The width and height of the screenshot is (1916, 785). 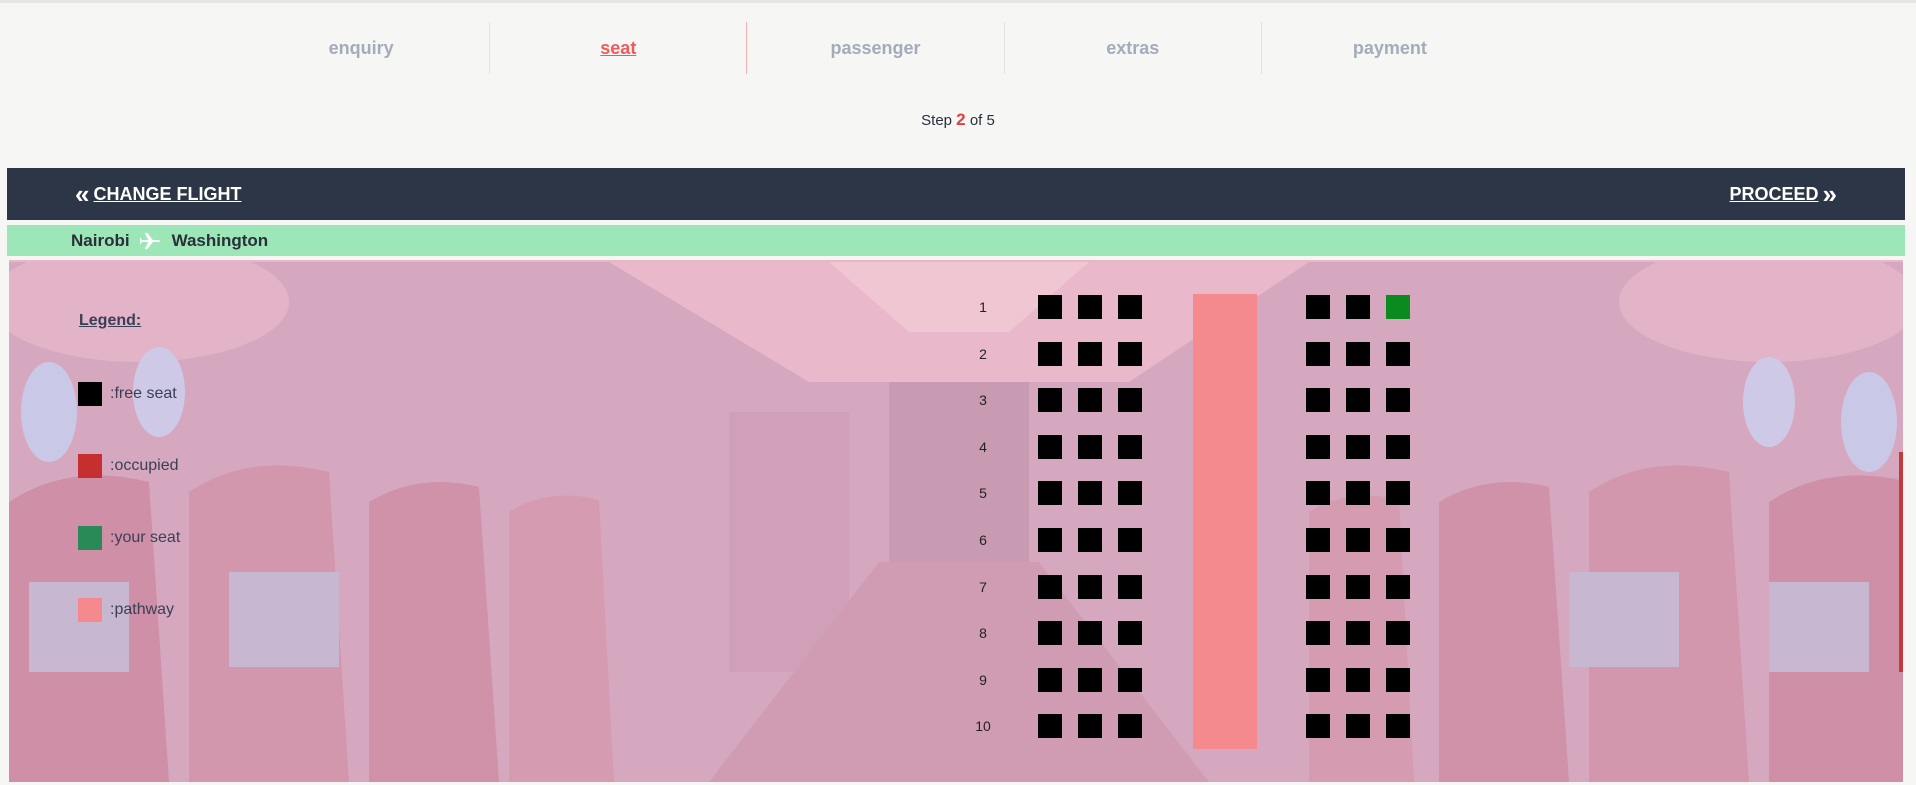 I want to click on proceed-button: PROCEED », so click(x=1785, y=194).